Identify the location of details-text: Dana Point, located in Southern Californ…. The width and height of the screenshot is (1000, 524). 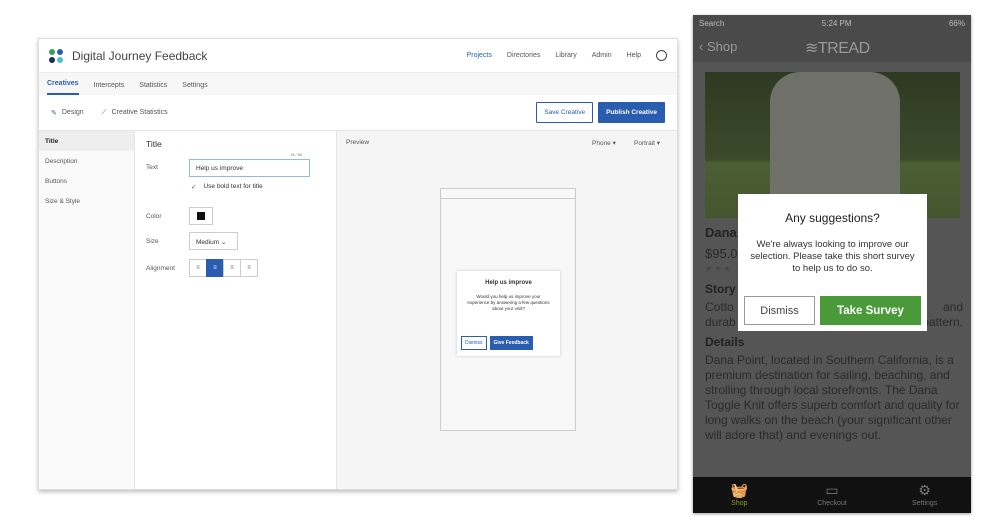
(832, 397).